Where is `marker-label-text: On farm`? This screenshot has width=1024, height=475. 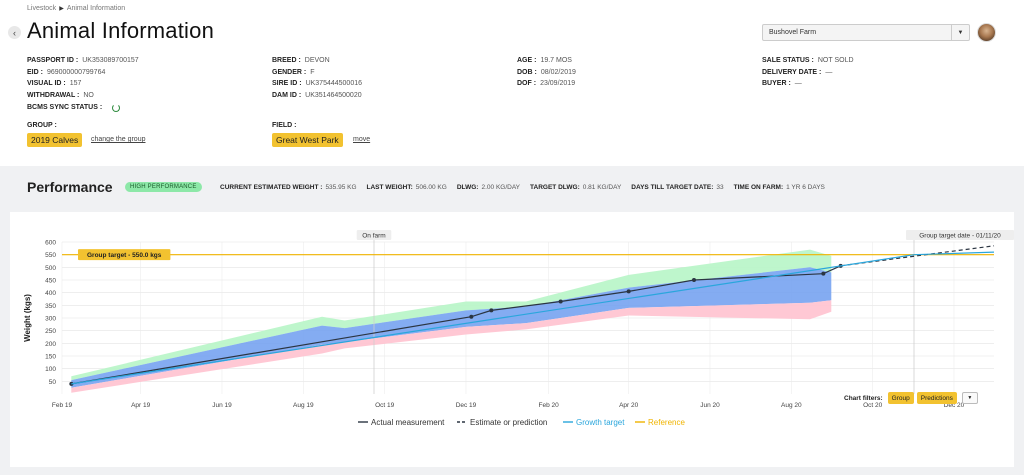
marker-label-text: On farm is located at coordinates (373, 236).